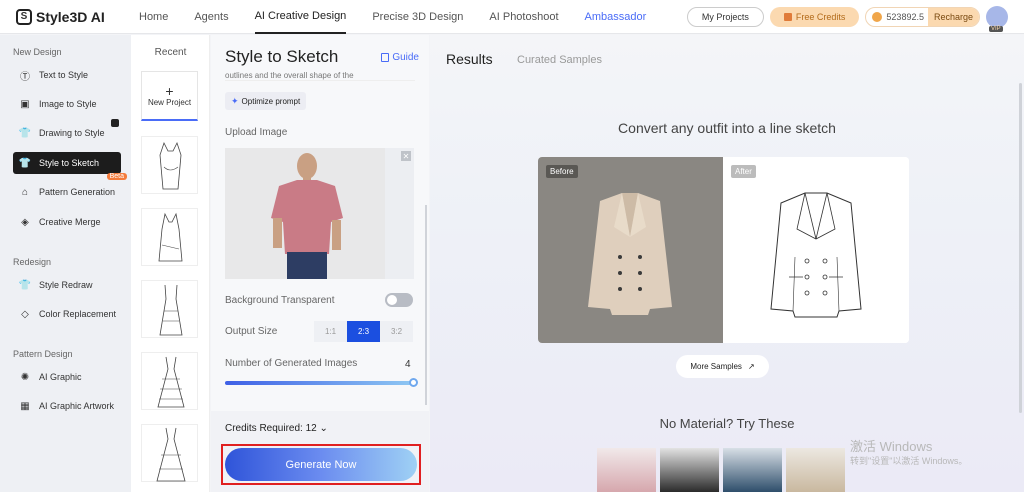 The height and width of the screenshot is (492, 1024). What do you see at coordinates (70, 222) in the screenshot?
I see `sidebar-item-label: Creative Merge` at bounding box center [70, 222].